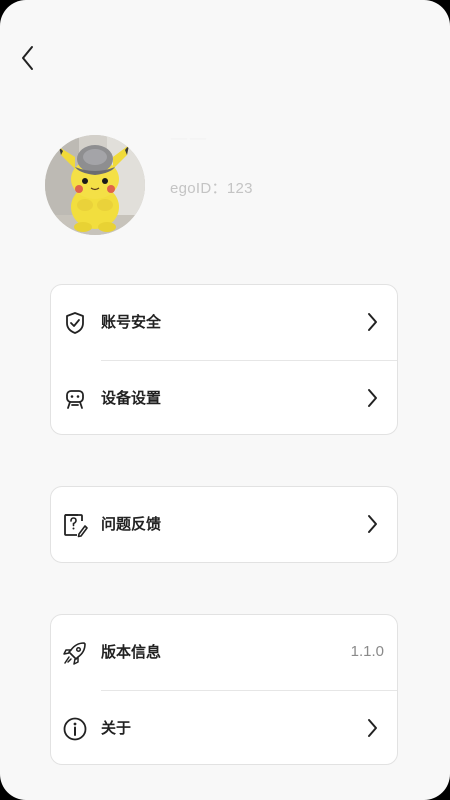 Image resolution: width=450 pixels, height=800 pixels. Describe the element at coordinates (224, 728) in the screenshot. I see `about-row: 关于` at that location.